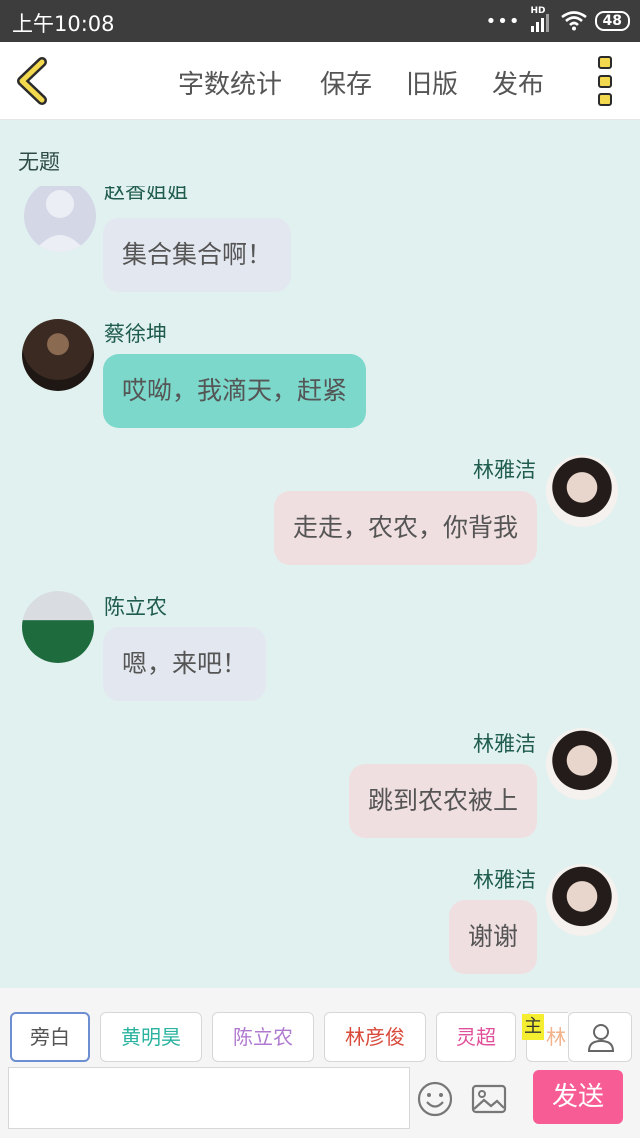 The image size is (640, 1138). I want to click on image-button, so click(489, 1099).